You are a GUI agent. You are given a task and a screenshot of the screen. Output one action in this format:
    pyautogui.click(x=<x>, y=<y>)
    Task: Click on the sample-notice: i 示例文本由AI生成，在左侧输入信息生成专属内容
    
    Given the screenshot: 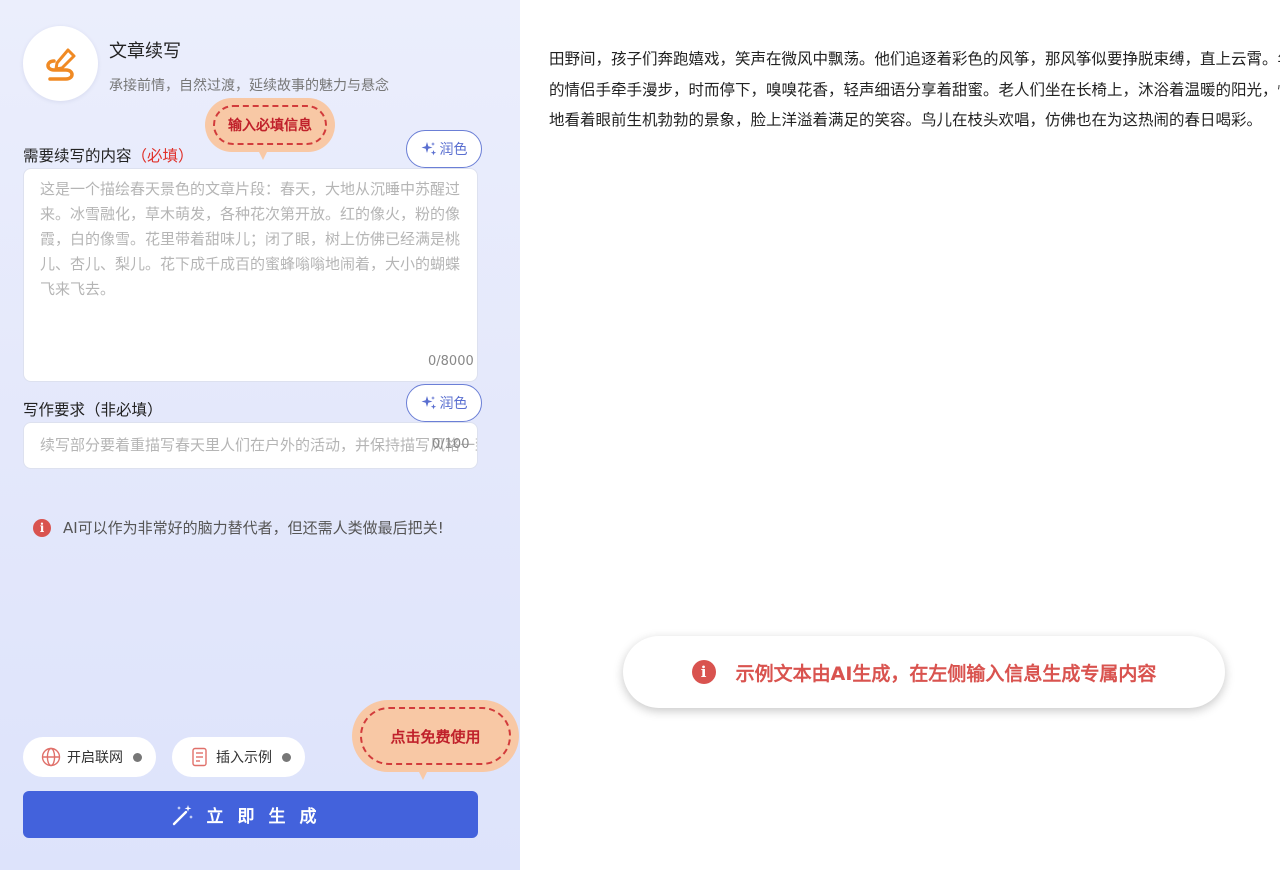 What is the action you would take?
    pyautogui.click(x=924, y=672)
    